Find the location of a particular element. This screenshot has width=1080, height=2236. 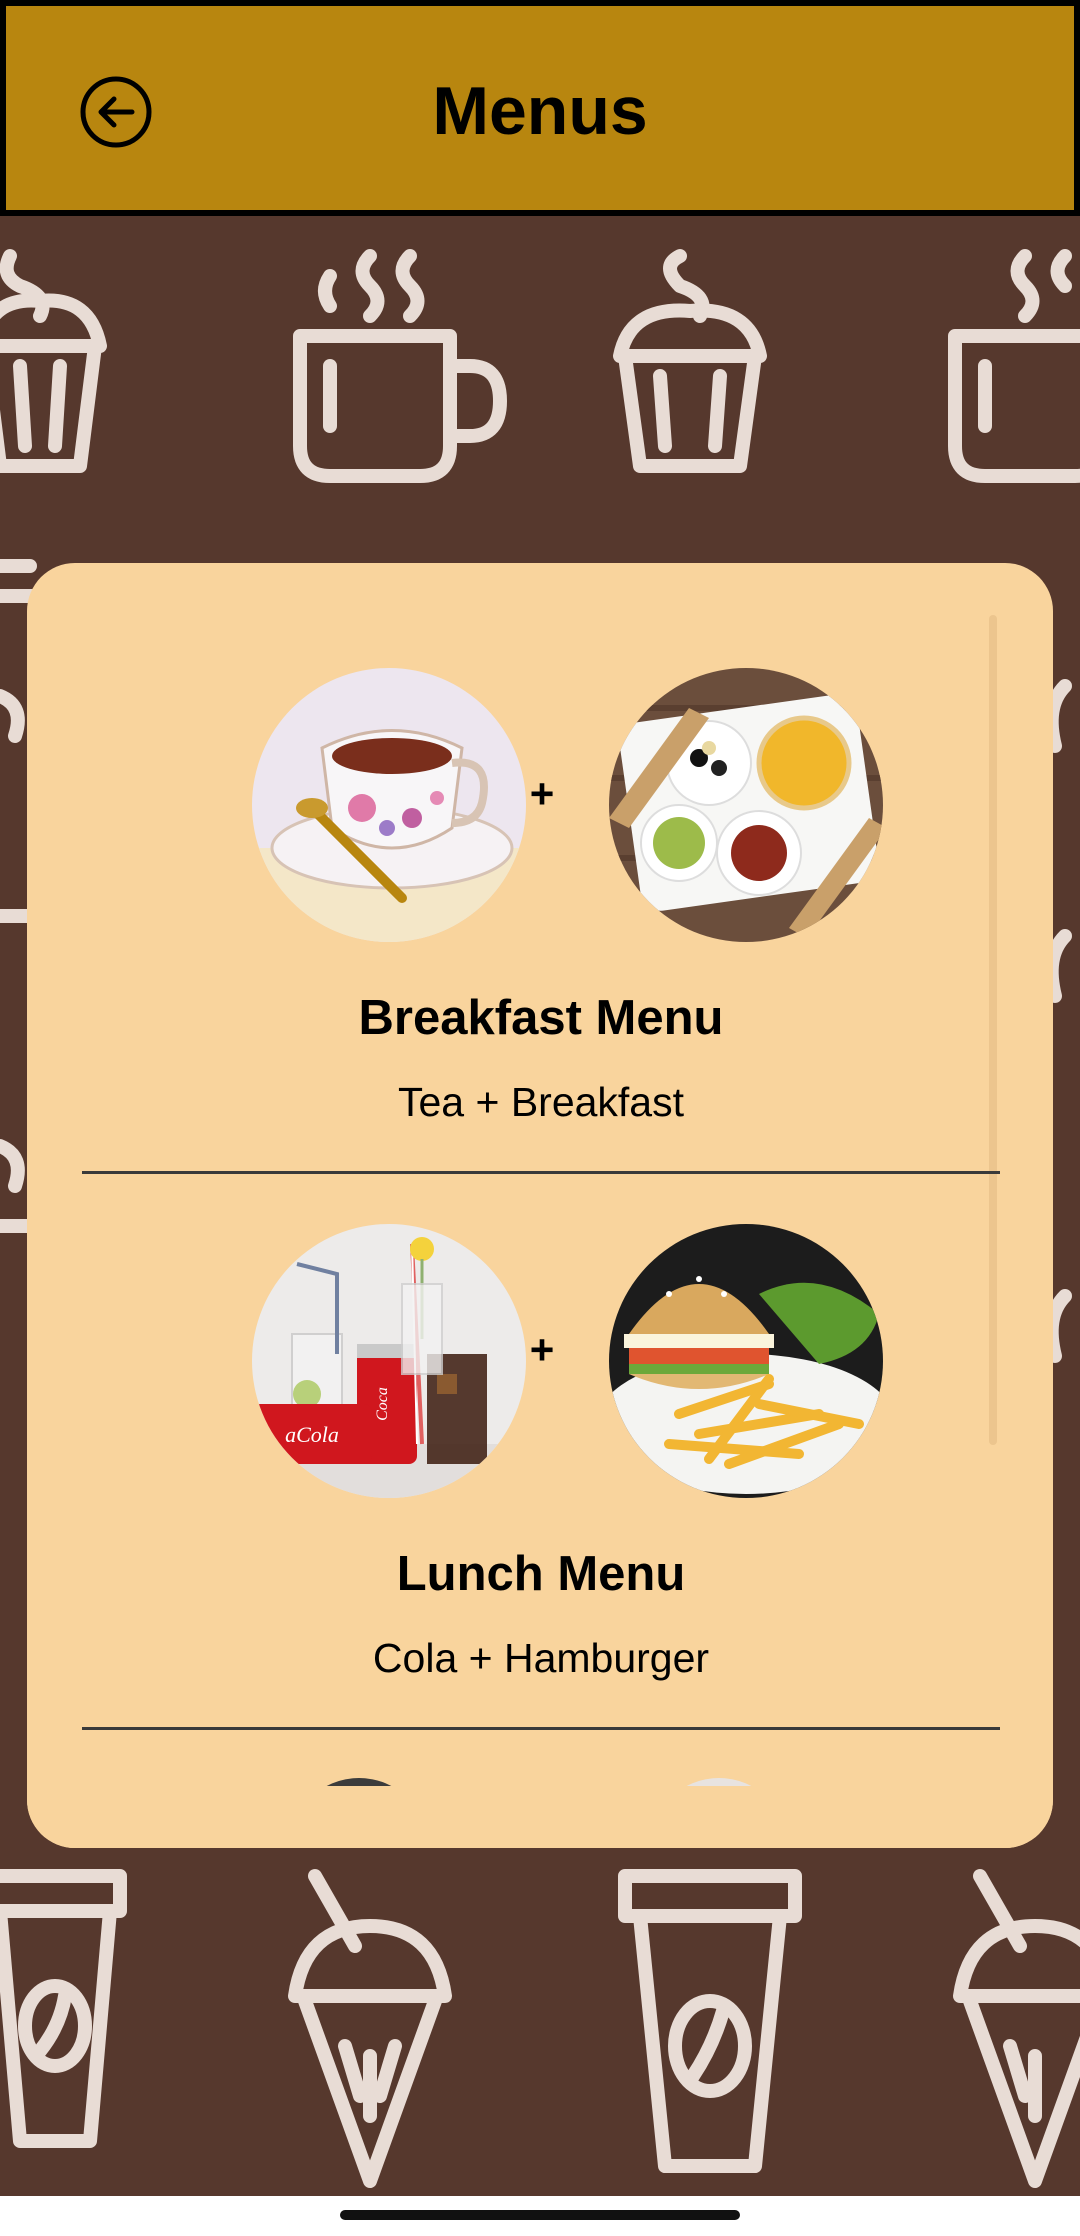

menu-subtitle: Cola + Hamburger is located at coordinates (541, 1658).